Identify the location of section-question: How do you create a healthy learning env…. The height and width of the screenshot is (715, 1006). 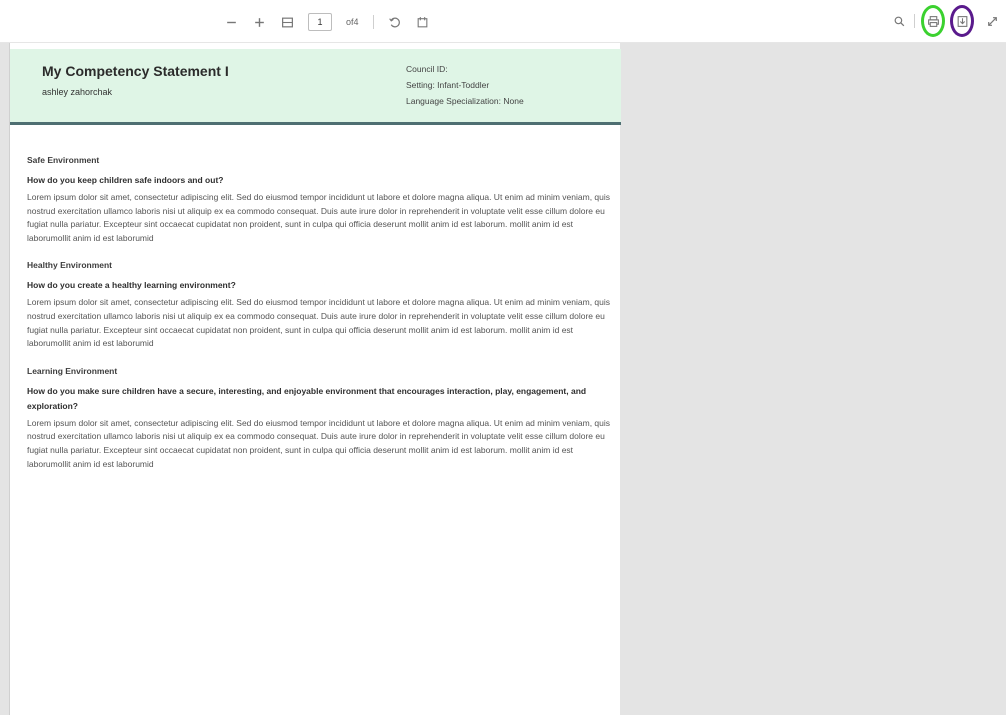
(131, 285).